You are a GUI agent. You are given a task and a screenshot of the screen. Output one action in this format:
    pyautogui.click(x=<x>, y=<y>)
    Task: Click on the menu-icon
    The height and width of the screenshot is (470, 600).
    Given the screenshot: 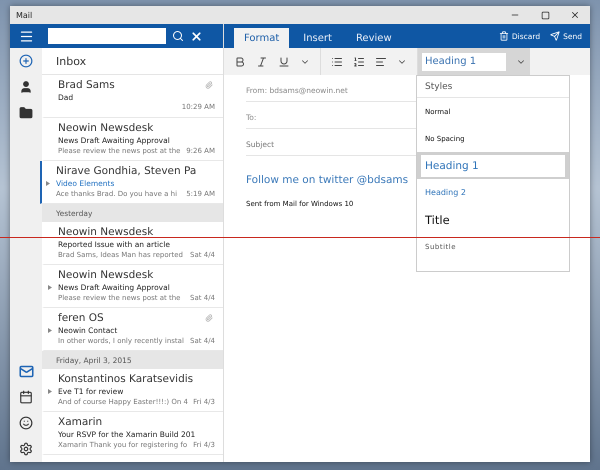 What is the action you would take?
    pyautogui.click(x=26, y=36)
    